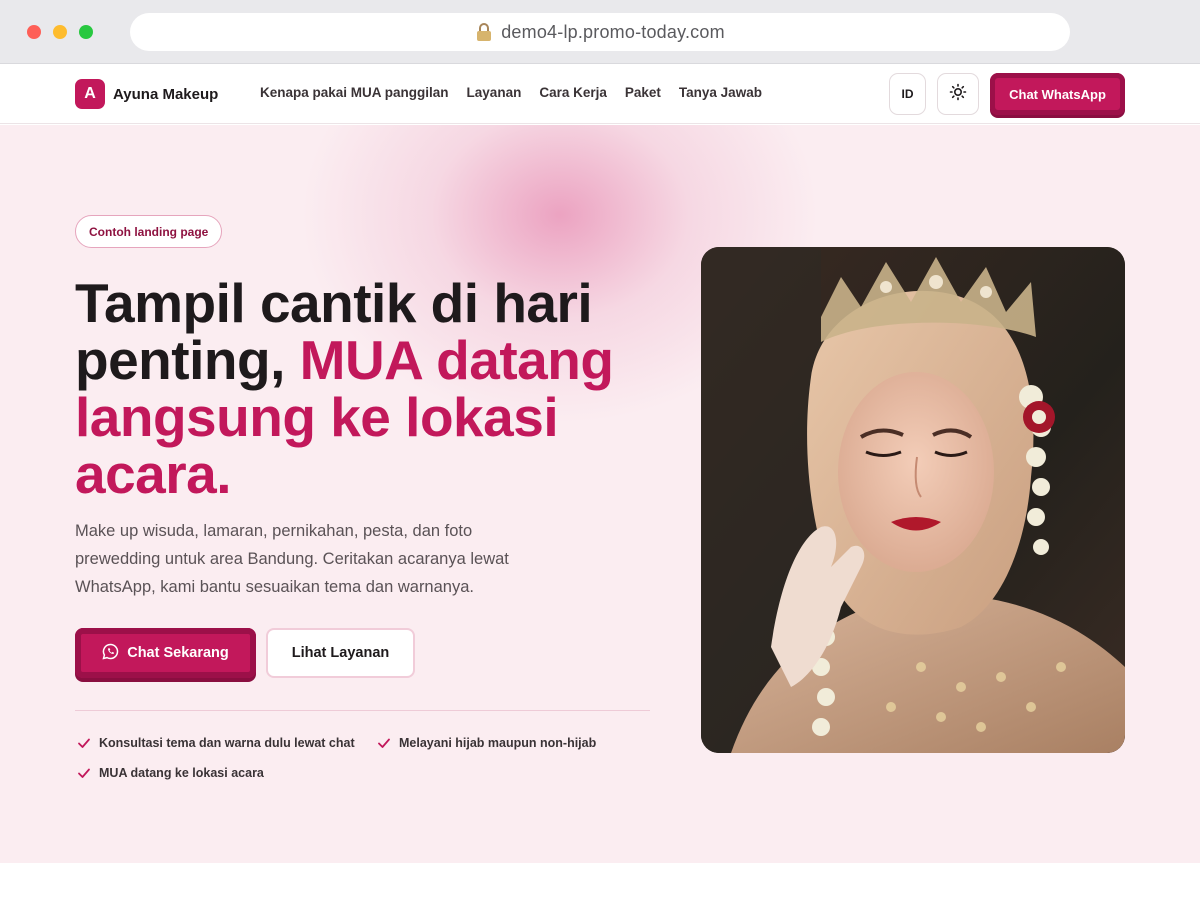 The width and height of the screenshot is (1200, 900). I want to click on nav-link-cara-kerja: Cara Kerja, so click(573, 92).